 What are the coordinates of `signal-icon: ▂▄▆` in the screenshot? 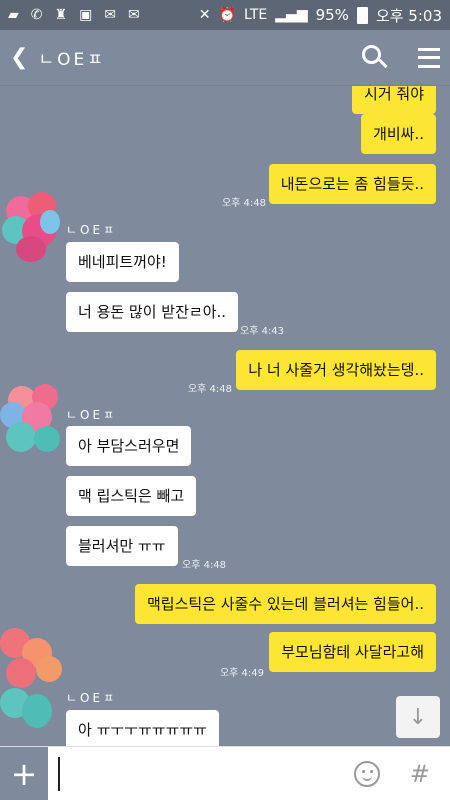 It's located at (291, 15).